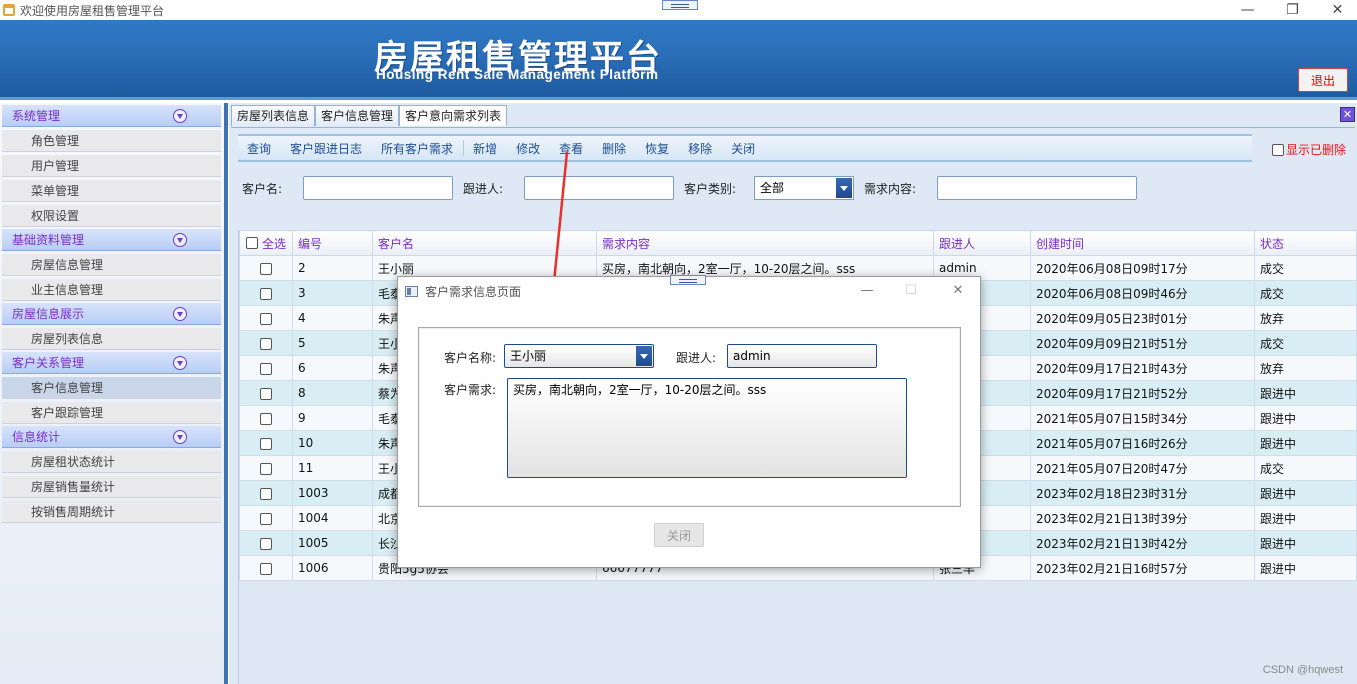  Describe the element at coordinates (1278, 149) in the screenshot. I see `show-deleted-checkbox` at that location.